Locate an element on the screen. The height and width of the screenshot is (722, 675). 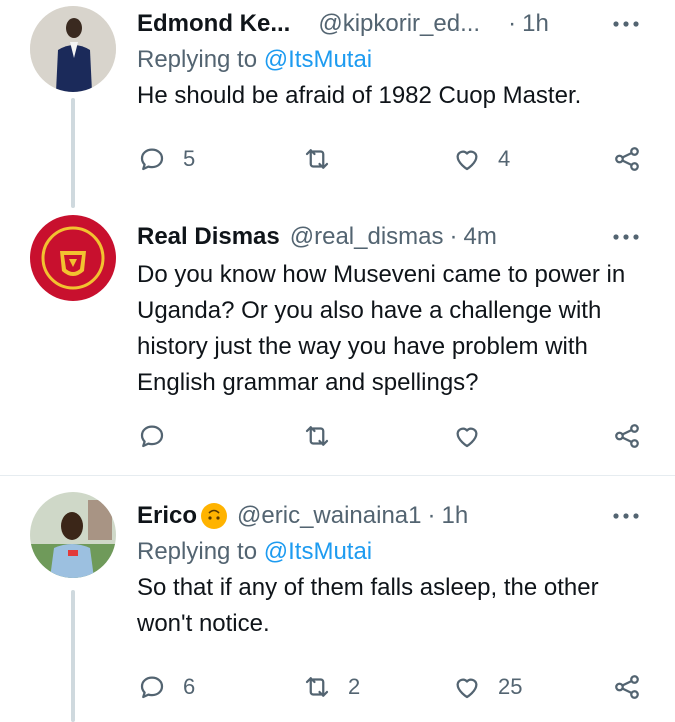
like-button: 25 is located at coordinates (487, 687).